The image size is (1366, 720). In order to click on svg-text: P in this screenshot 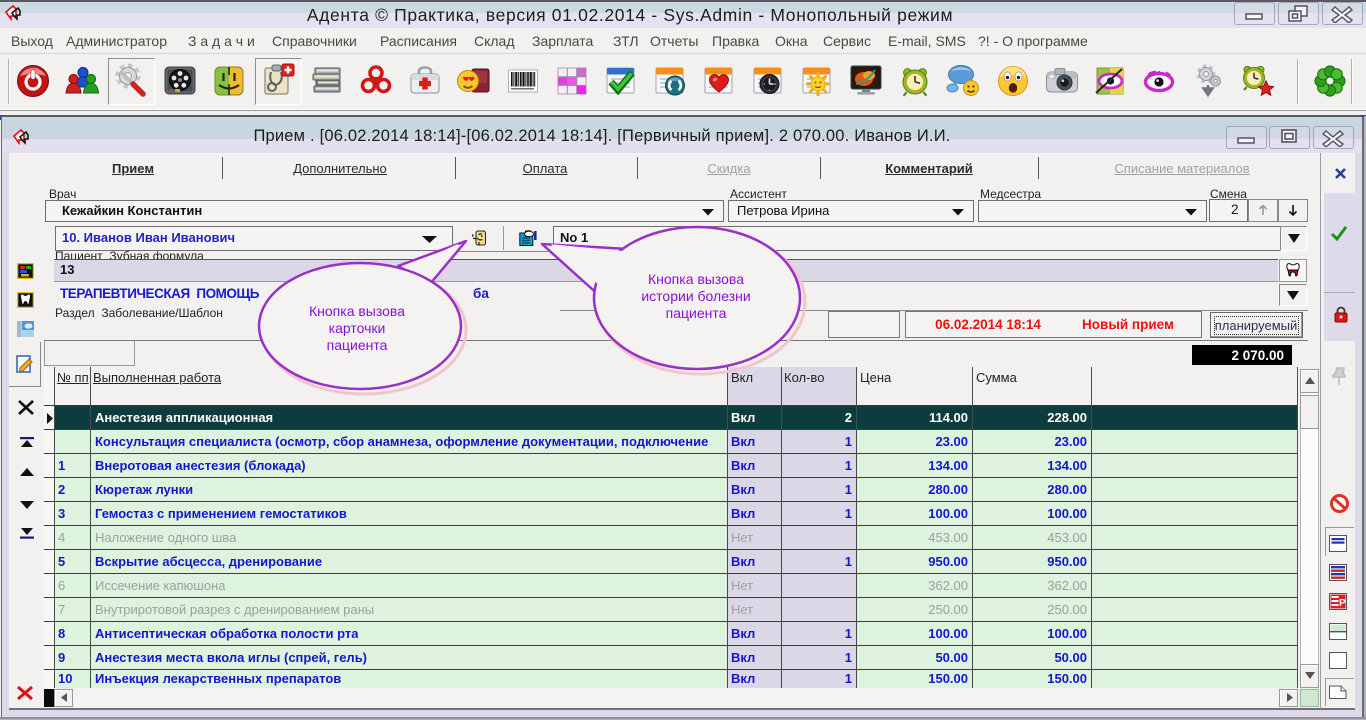, I will do `click(1342, 603)`.